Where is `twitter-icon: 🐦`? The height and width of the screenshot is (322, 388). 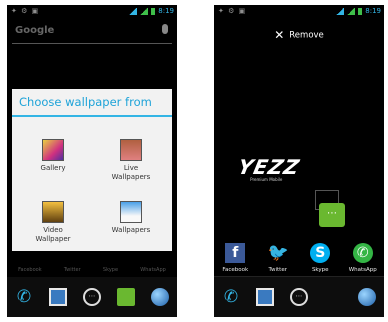
twitter-icon: 🐦 is located at coordinates (278, 253).